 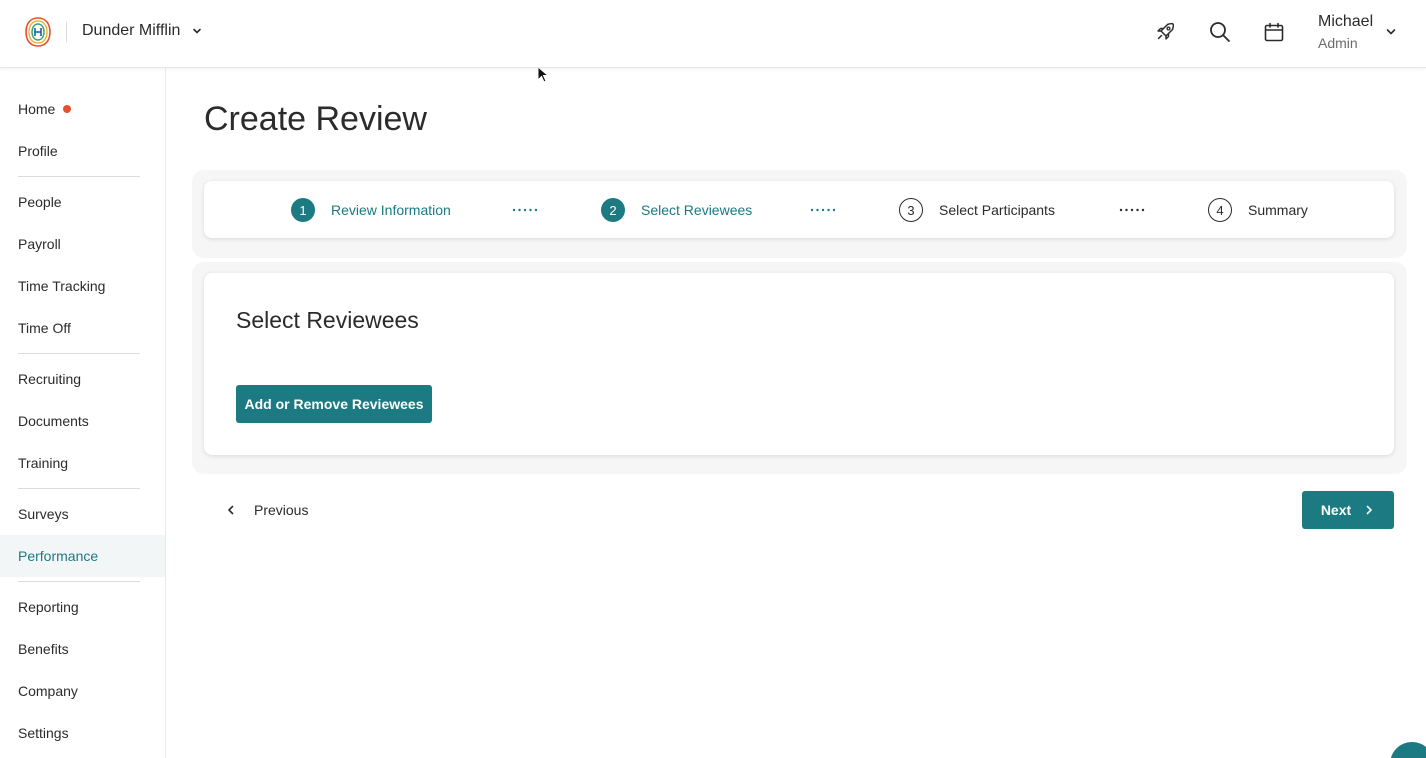 What do you see at coordinates (82, 733) in the screenshot?
I see `sidebar-item-settings: Settings` at bounding box center [82, 733].